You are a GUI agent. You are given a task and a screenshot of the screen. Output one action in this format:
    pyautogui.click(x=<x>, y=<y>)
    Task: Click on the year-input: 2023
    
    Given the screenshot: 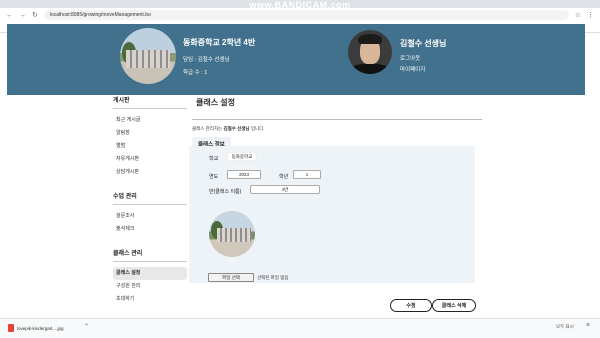 What is the action you would take?
    pyautogui.click(x=244, y=174)
    